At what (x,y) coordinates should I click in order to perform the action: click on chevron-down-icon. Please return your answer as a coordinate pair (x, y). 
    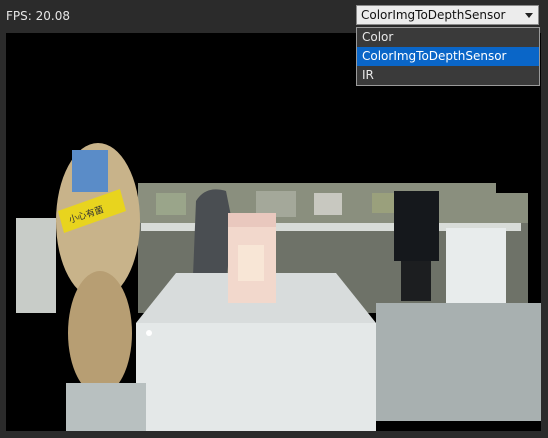
    Looking at the image, I should click on (529, 15).